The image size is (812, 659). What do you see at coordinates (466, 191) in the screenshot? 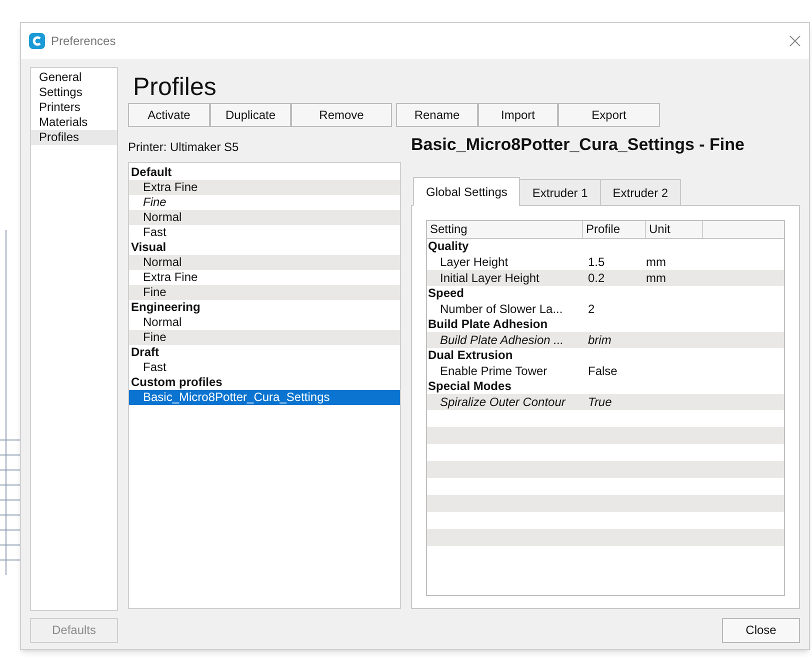
I see `tab: Global Settings` at bounding box center [466, 191].